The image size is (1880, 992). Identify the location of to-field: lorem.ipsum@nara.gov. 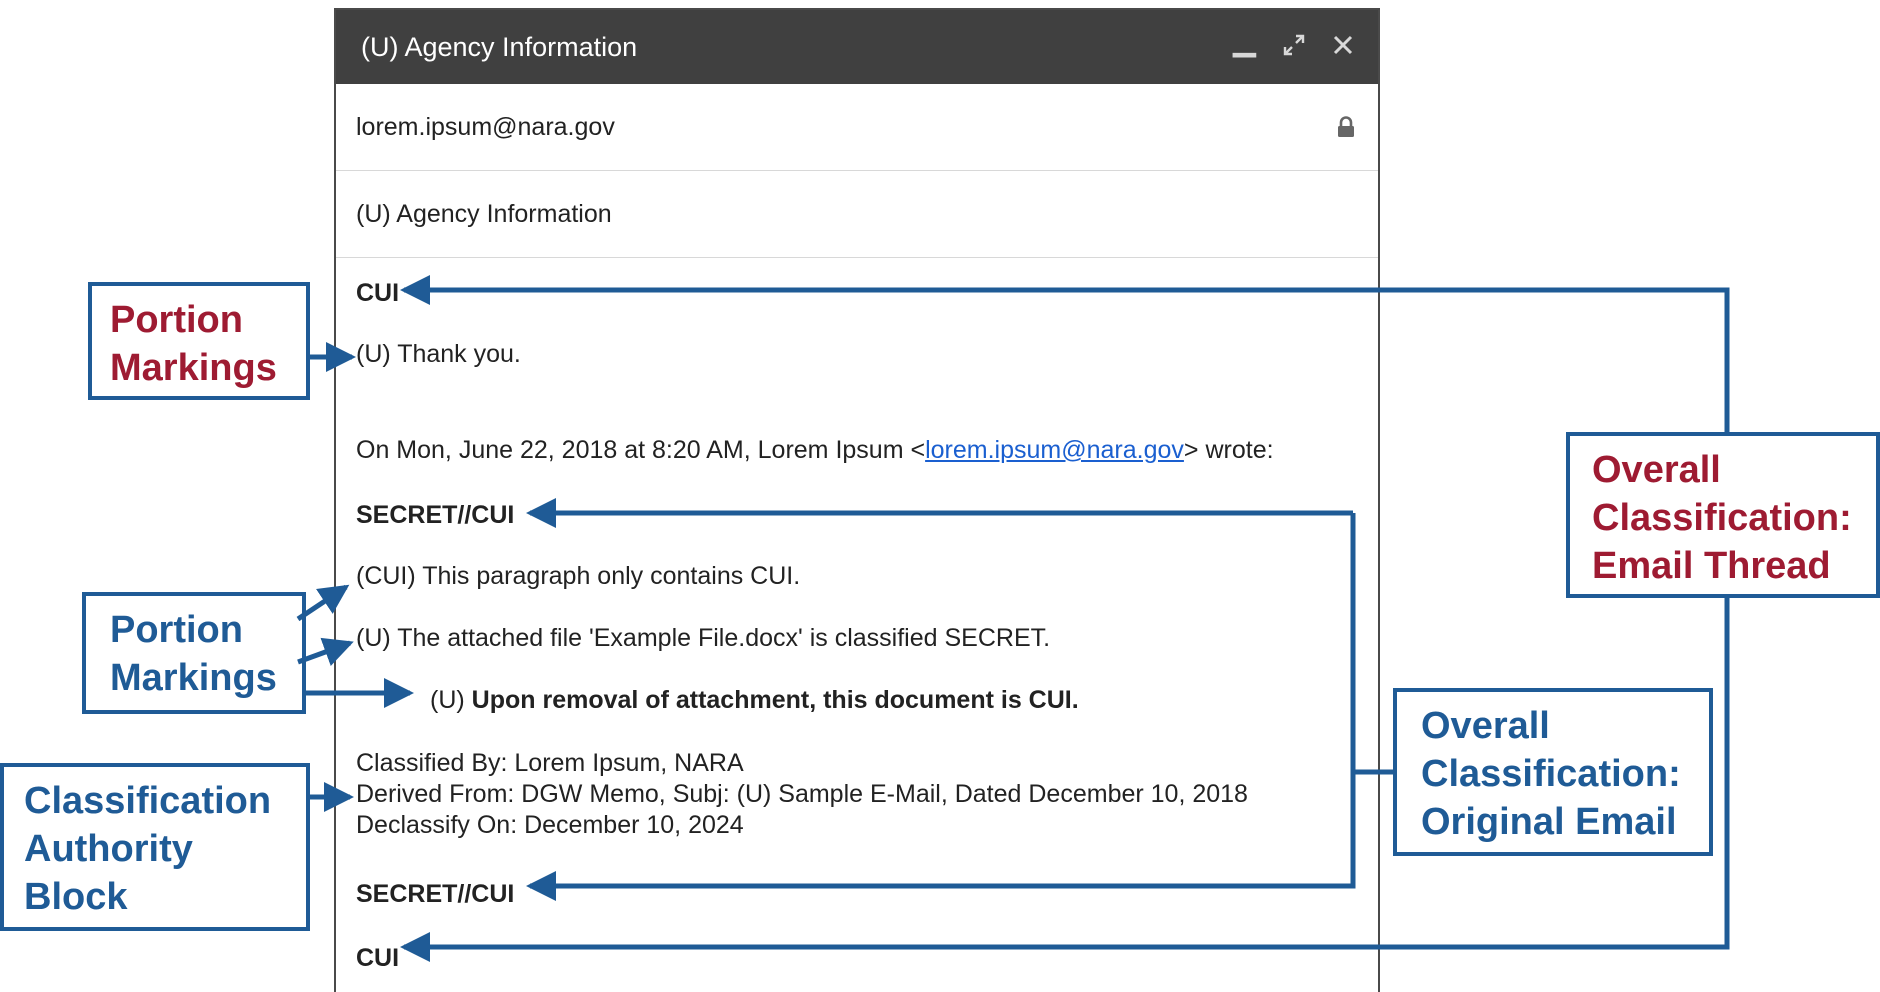
(857, 127).